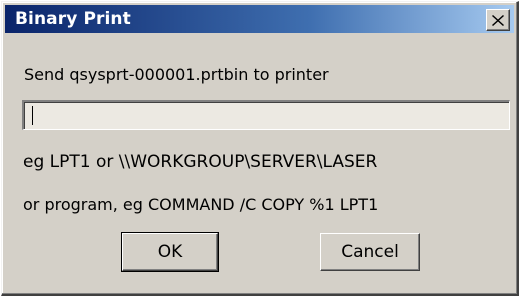 This screenshot has width=523, height=303. I want to click on printer-path-input, so click(266, 115).